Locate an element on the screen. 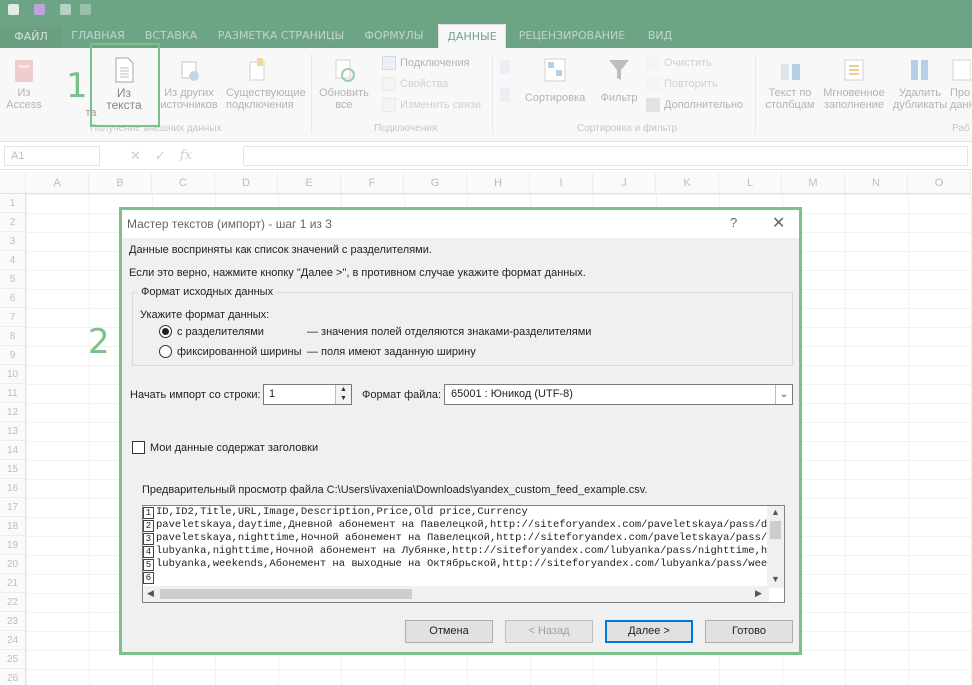  radio-delimited-label: с разделителями is located at coordinates (220, 332).